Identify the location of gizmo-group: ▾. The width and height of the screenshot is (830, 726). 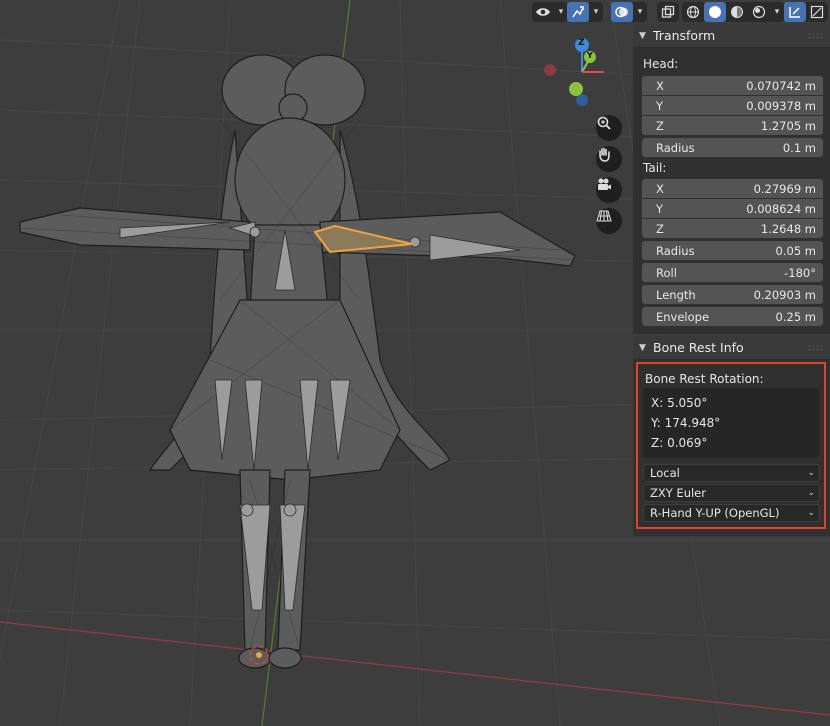
(585, 12).